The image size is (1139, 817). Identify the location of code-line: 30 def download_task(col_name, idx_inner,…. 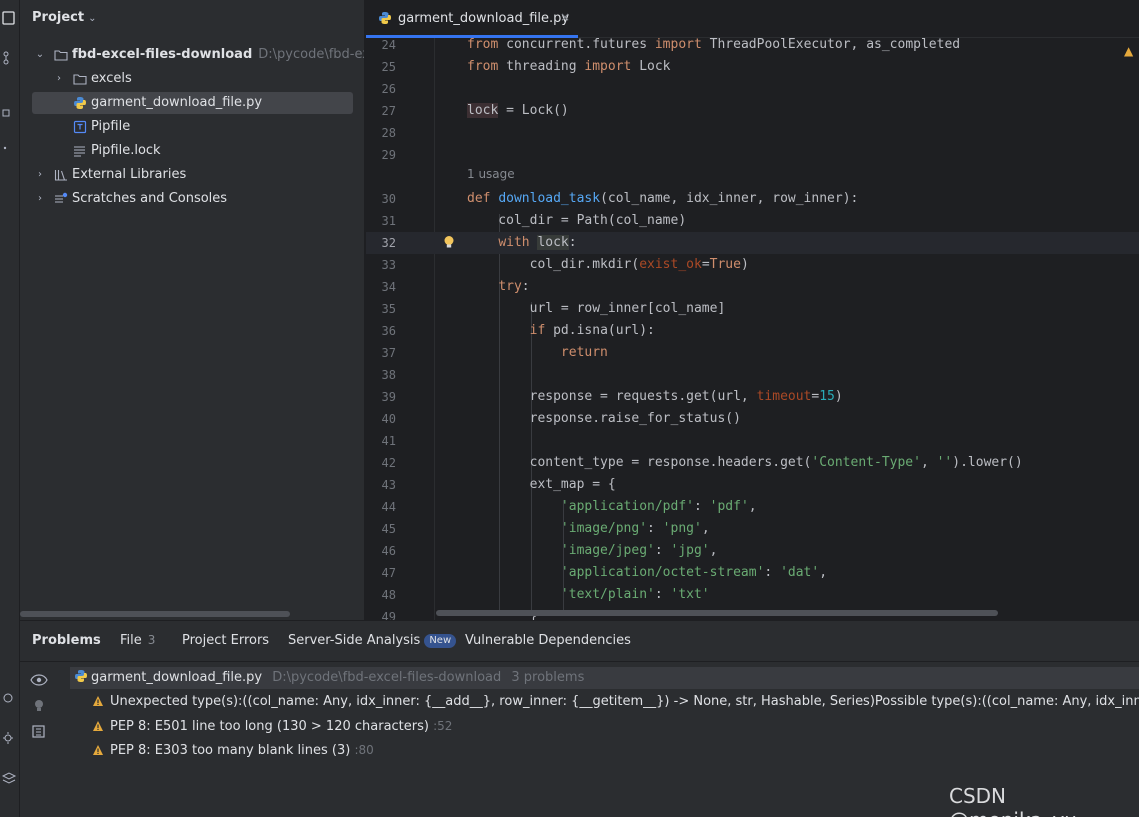
(752, 199).